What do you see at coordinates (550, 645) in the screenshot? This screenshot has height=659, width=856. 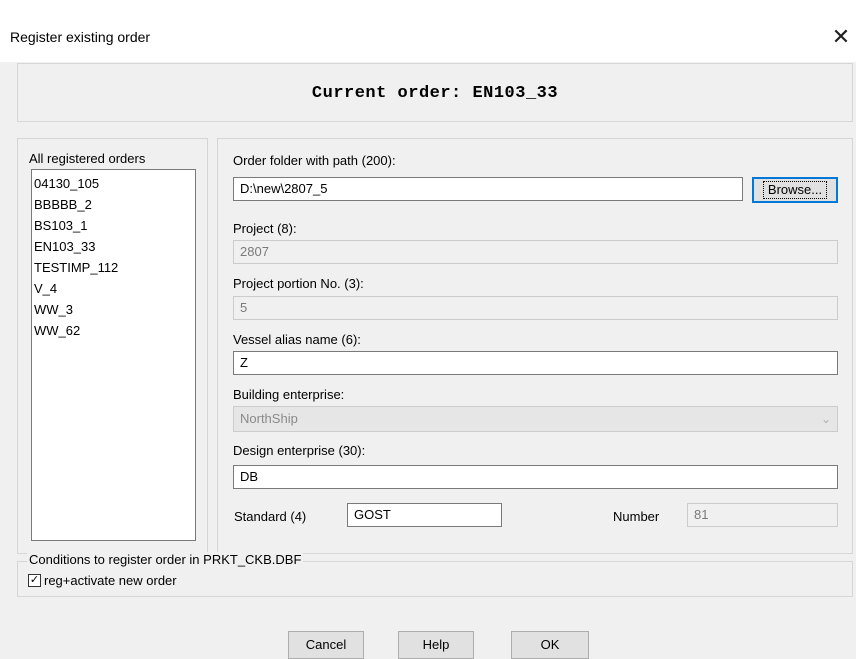 I see `ok-button: OK` at bounding box center [550, 645].